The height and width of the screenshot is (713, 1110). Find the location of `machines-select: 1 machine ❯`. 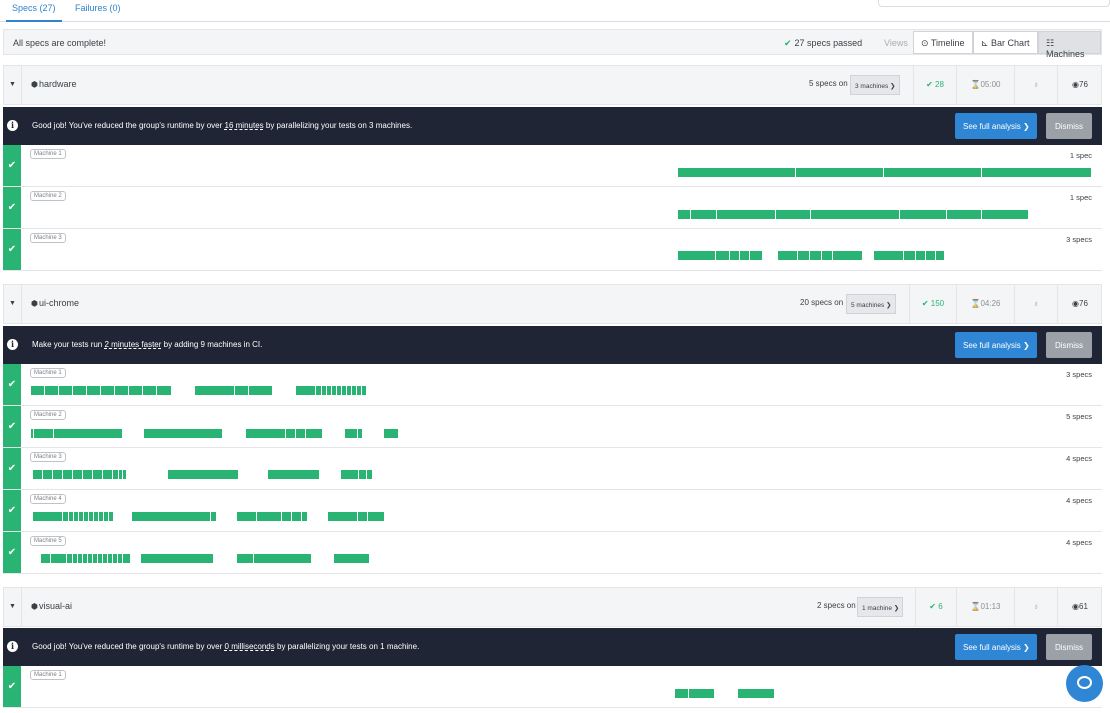

machines-select: 1 machine ❯ is located at coordinates (880, 607).